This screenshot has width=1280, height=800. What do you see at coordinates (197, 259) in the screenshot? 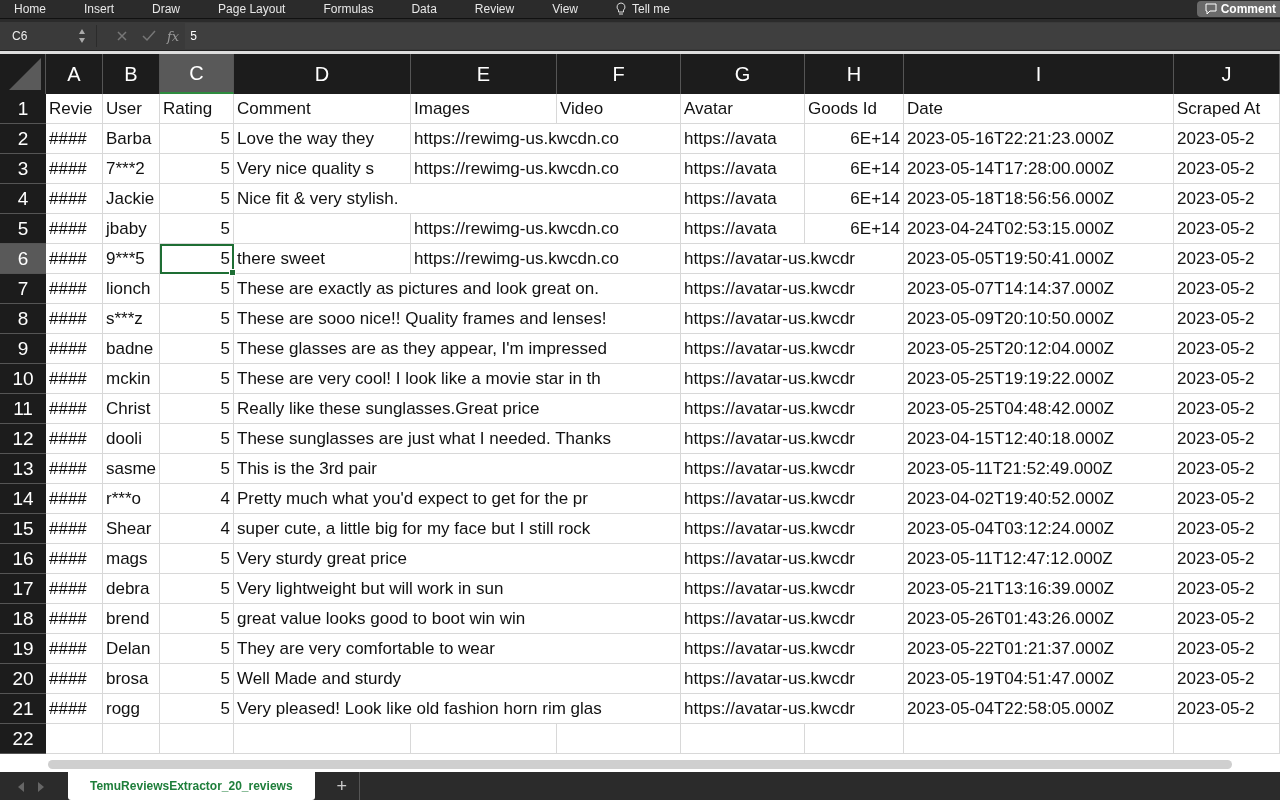
I see `active-cell: 5` at bounding box center [197, 259].